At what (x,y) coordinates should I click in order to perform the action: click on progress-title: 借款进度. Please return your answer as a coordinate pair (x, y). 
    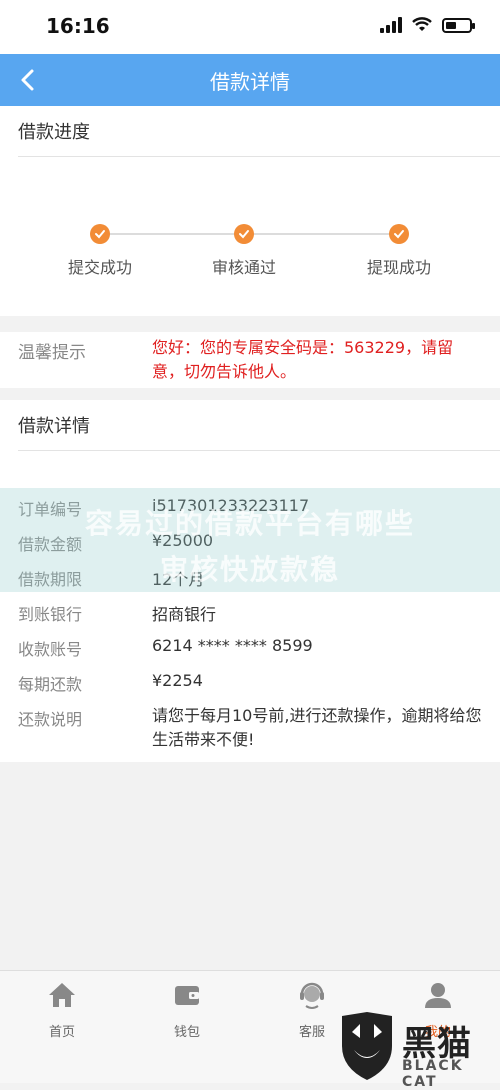
    Looking at the image, I should click on (54, 132).